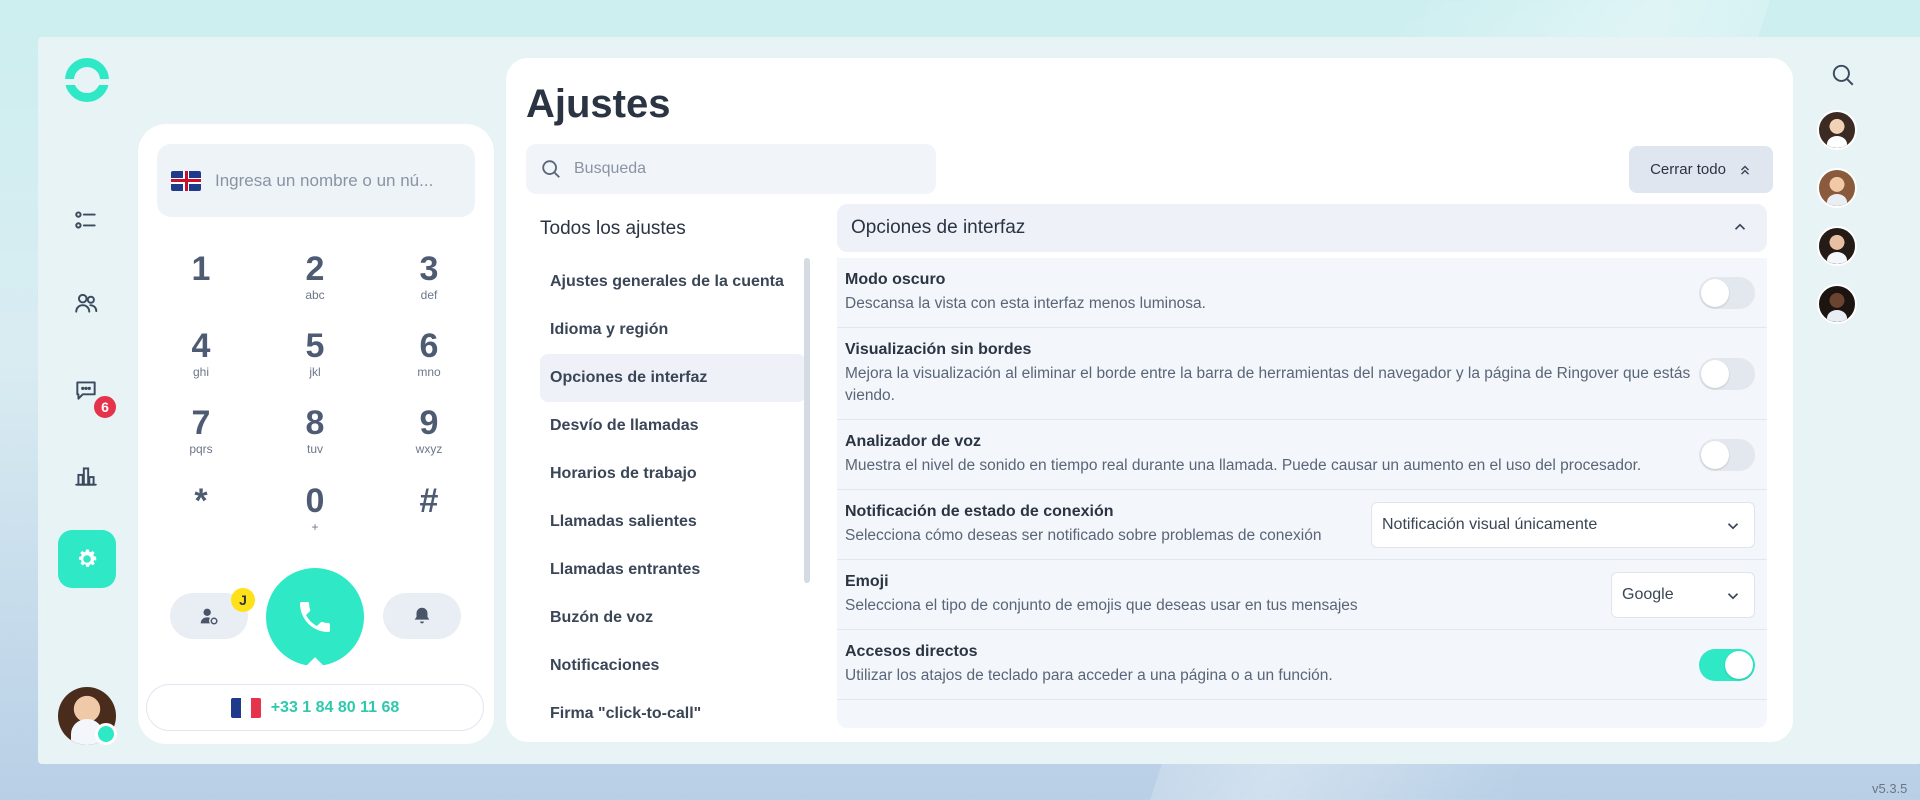  I want to click on dial-key: 1, so click(201, 285).